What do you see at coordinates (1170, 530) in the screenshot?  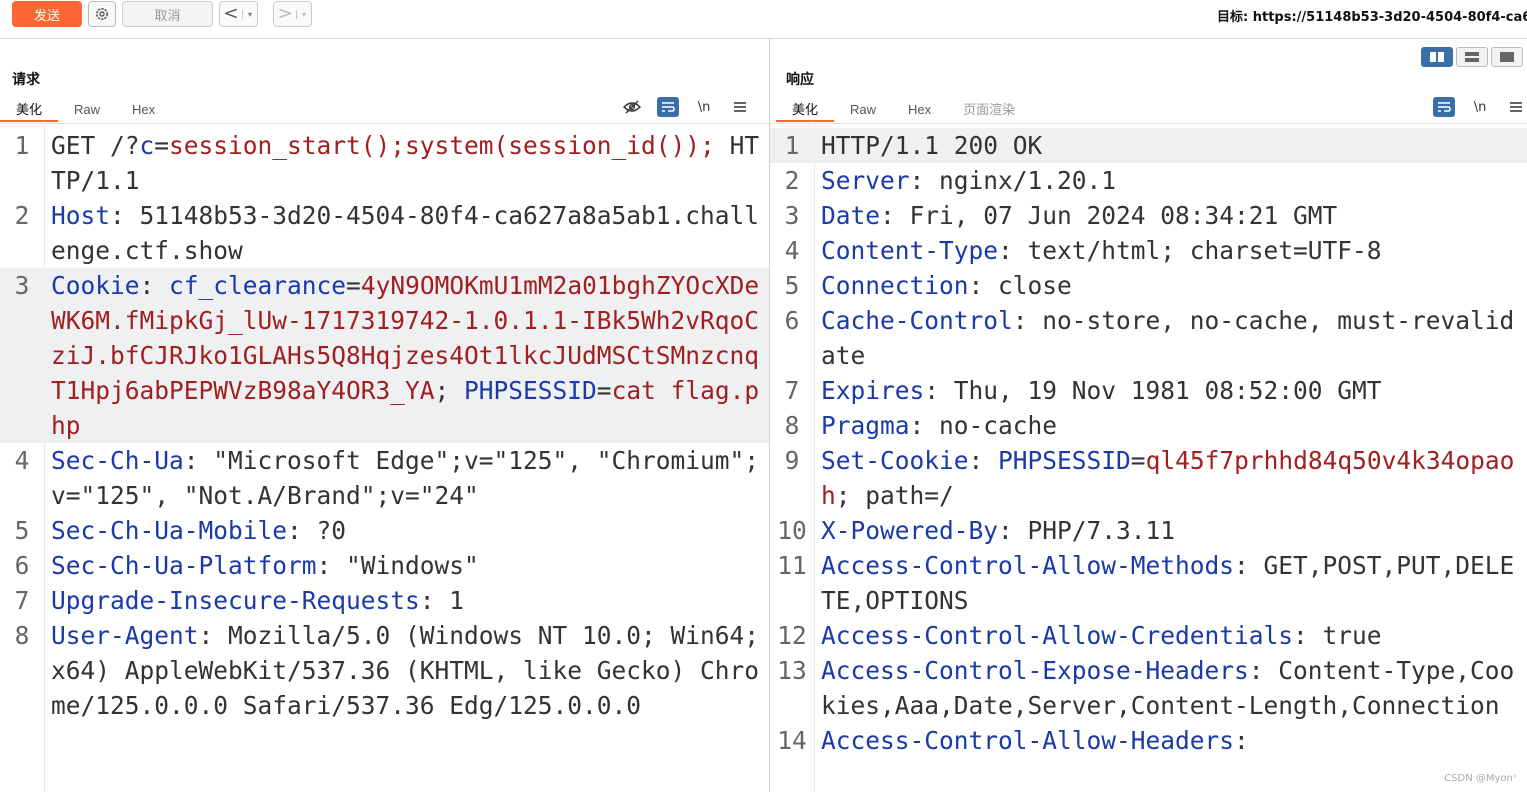 I see `line-text: X-Powered-By: PHP/7.3.11` at bounding box center [1170, 530].